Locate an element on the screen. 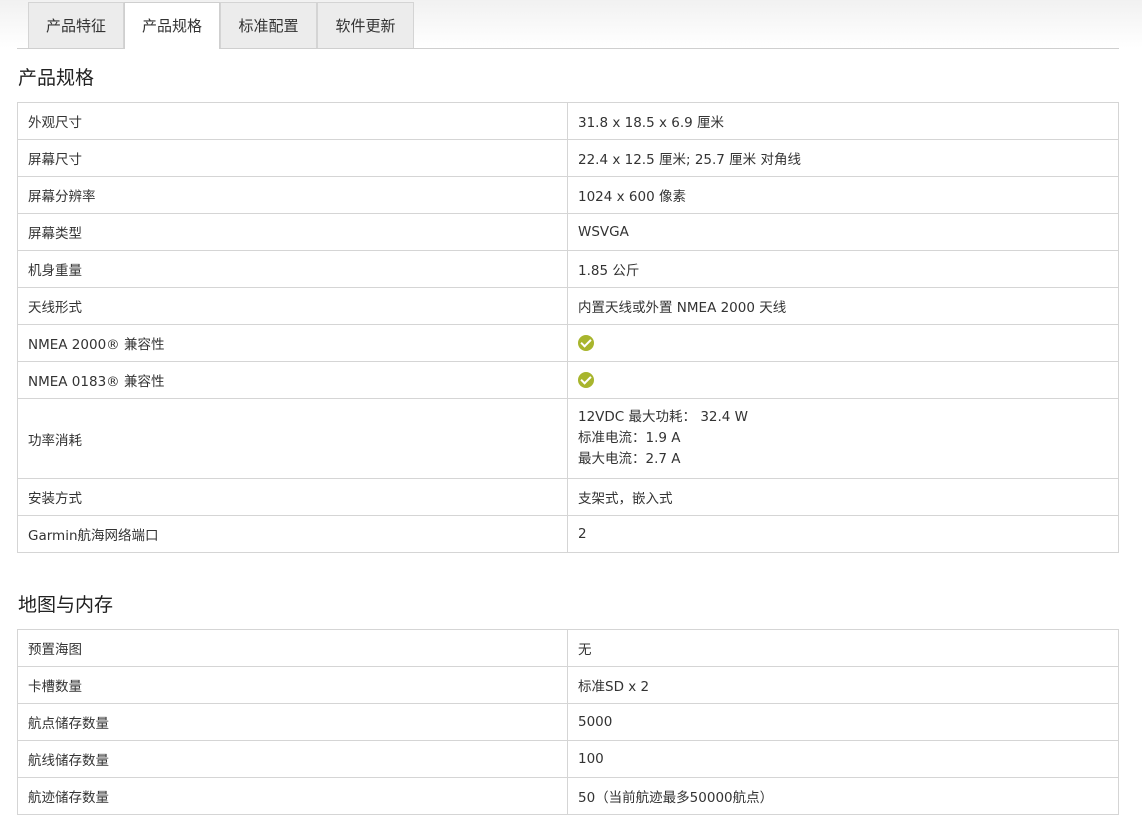  table-row: 外观尺寸 31.8 x 18.5 x 6.9 厘米 is located at coordinates (568, 121).